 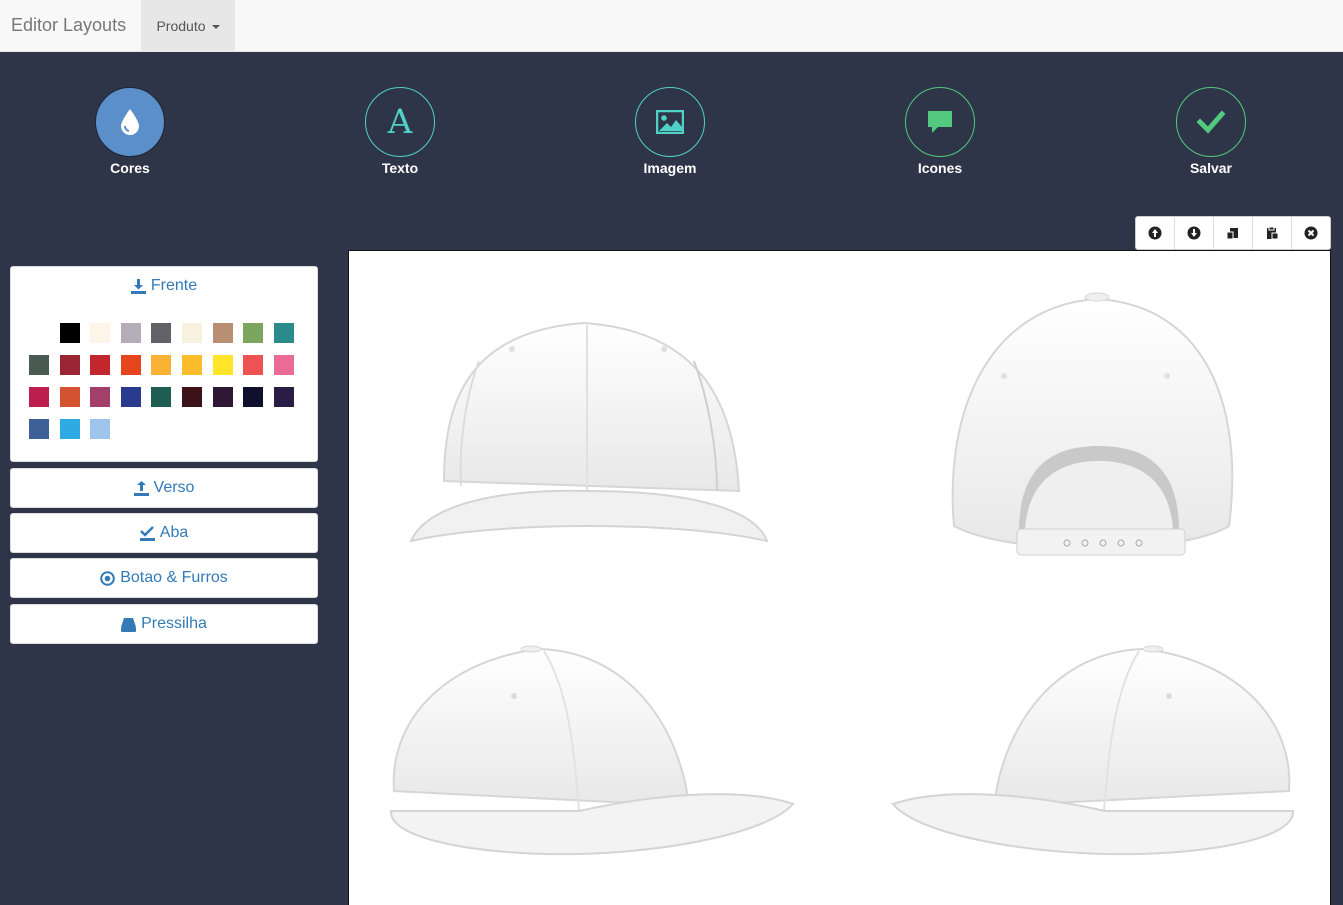 I want to click on section-verso-button: Verso, so click(x=164, y=488).